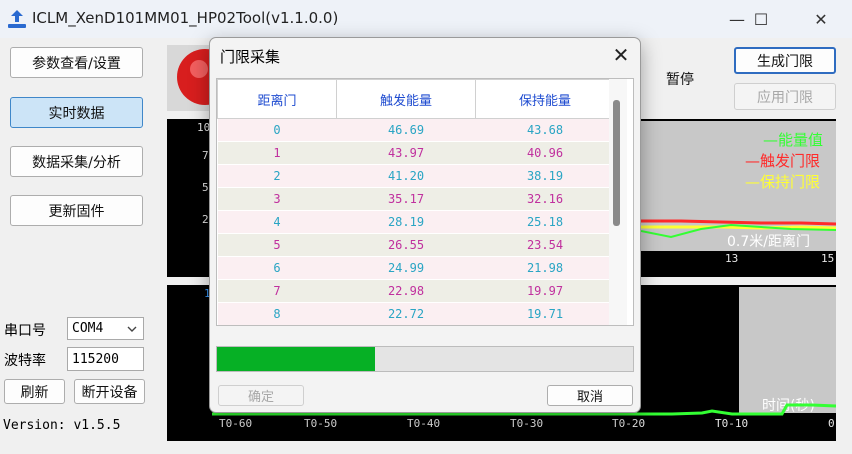 Image resolution: width=852 pixels, height=454 pixels. I want to click on x-tick: T0-60, so click(236, 423).